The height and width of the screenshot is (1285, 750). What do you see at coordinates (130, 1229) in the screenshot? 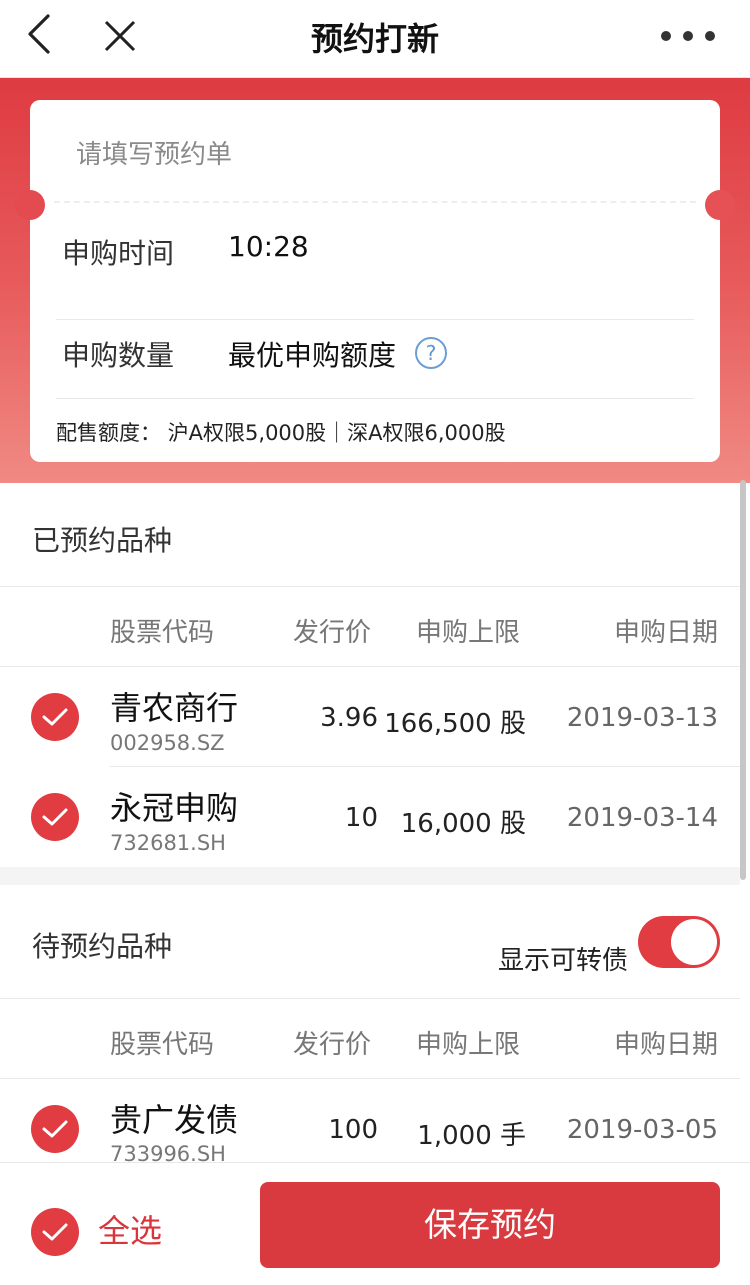
I see `select-all-label: 全选` at bounding box center [130, 1229].